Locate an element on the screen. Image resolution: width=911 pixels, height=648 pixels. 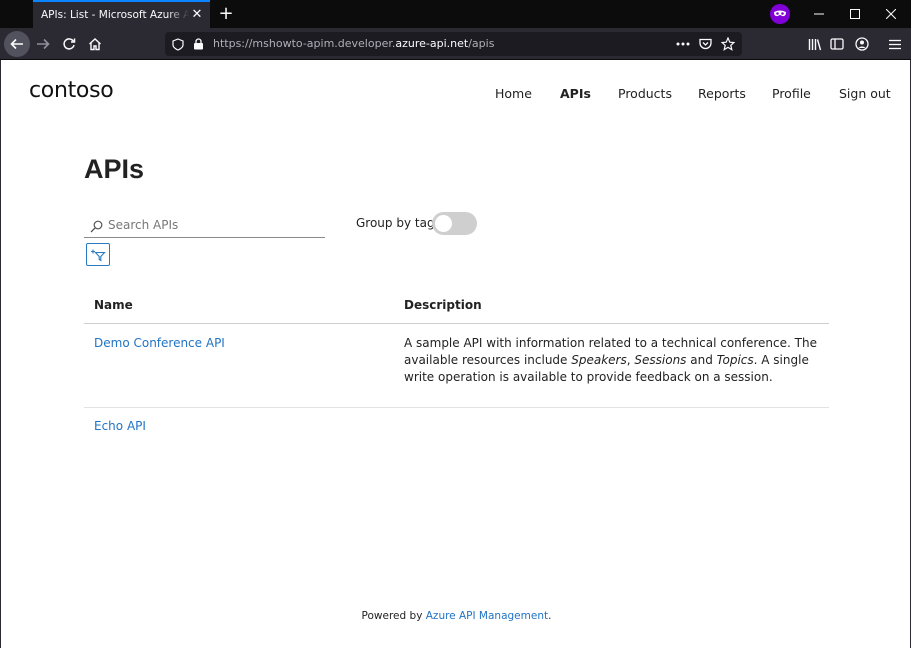
nav-apis: APIs is located at coordinates (575, 93).